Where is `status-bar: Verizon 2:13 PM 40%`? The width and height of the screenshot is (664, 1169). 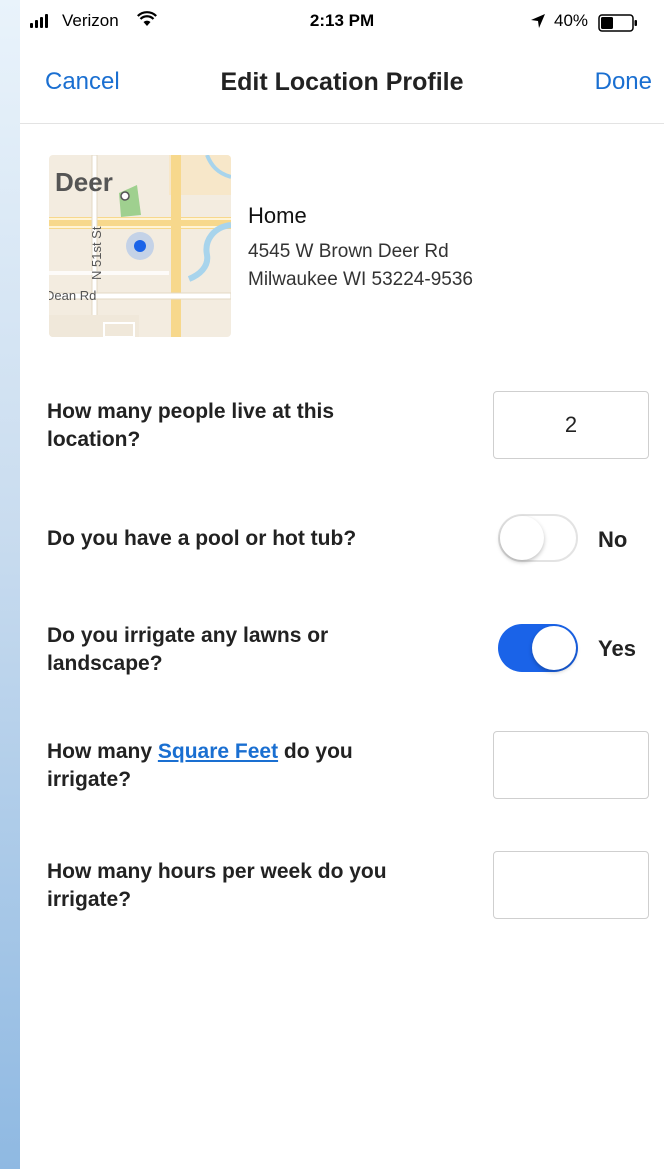 status-bar: Verizon 2:13 PM 40% is located at coordinates (342, 23).